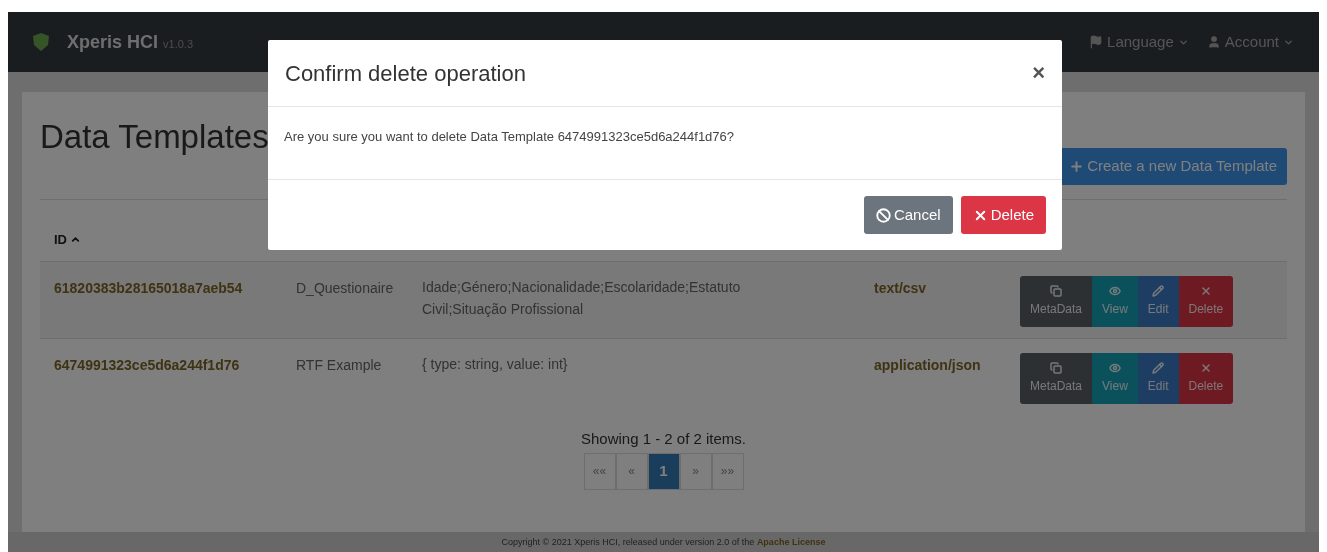 The image size is (1327, 552). What do you see at coordinates (791, 542) in the screenshot?
I see `license-link: Apache License` at bounding box center [791, 542].